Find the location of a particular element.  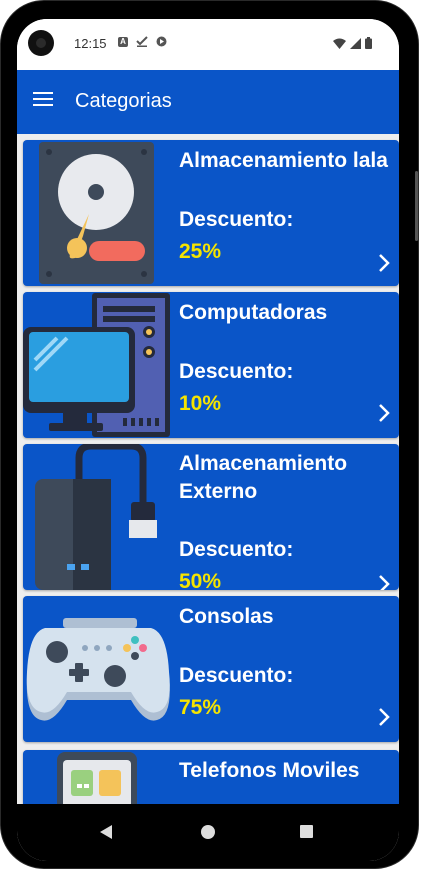

discount-value: 10% is located at coordinates (200, 403).